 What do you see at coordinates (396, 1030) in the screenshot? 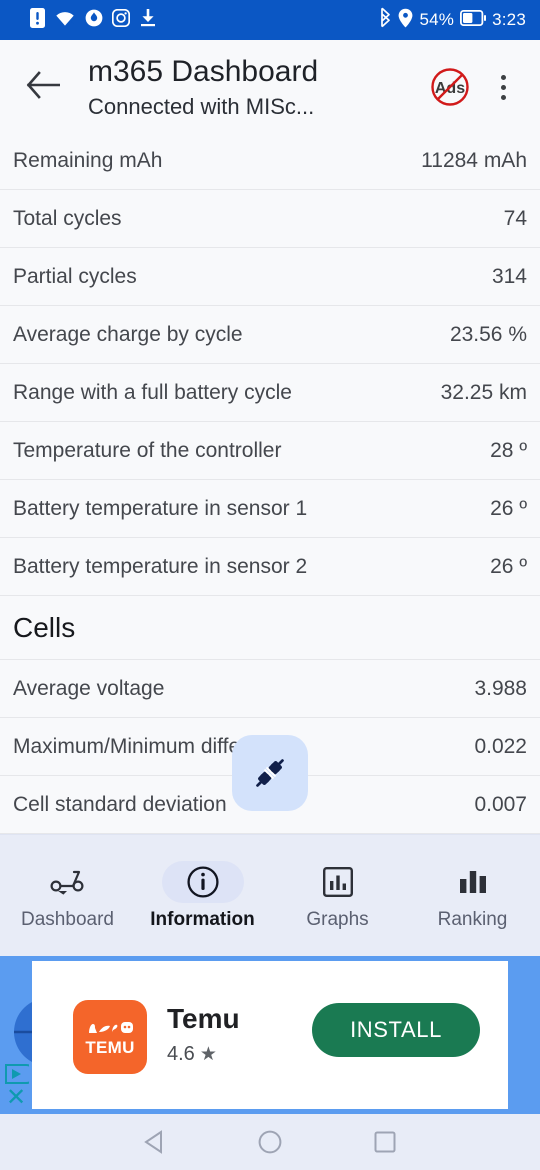
I see `ad-install-button: INSTALL` at bounding box center [396, 1030].